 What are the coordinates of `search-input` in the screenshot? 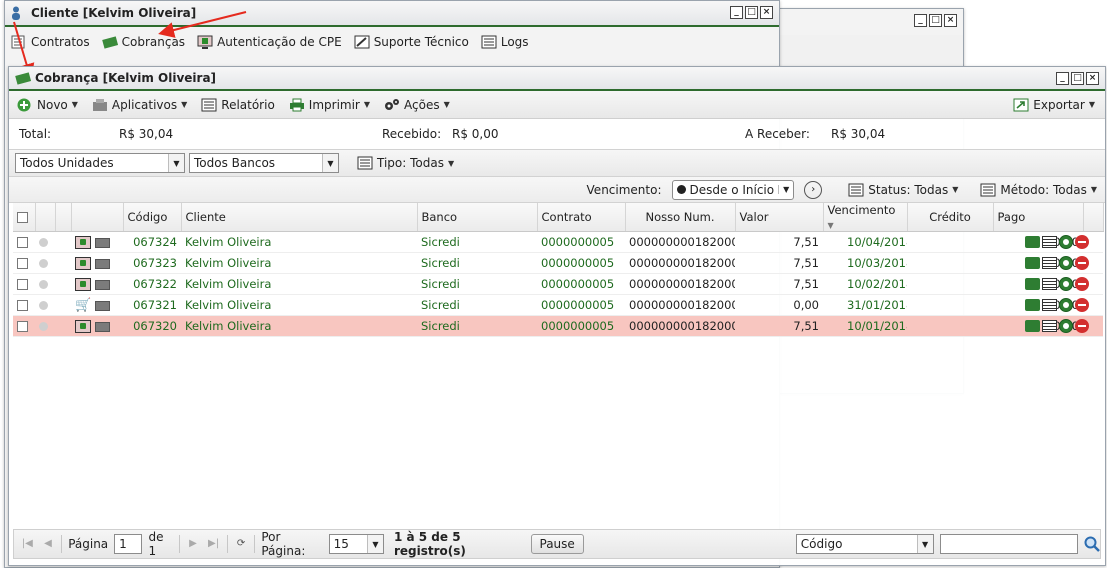 It's located at (1008, 544).